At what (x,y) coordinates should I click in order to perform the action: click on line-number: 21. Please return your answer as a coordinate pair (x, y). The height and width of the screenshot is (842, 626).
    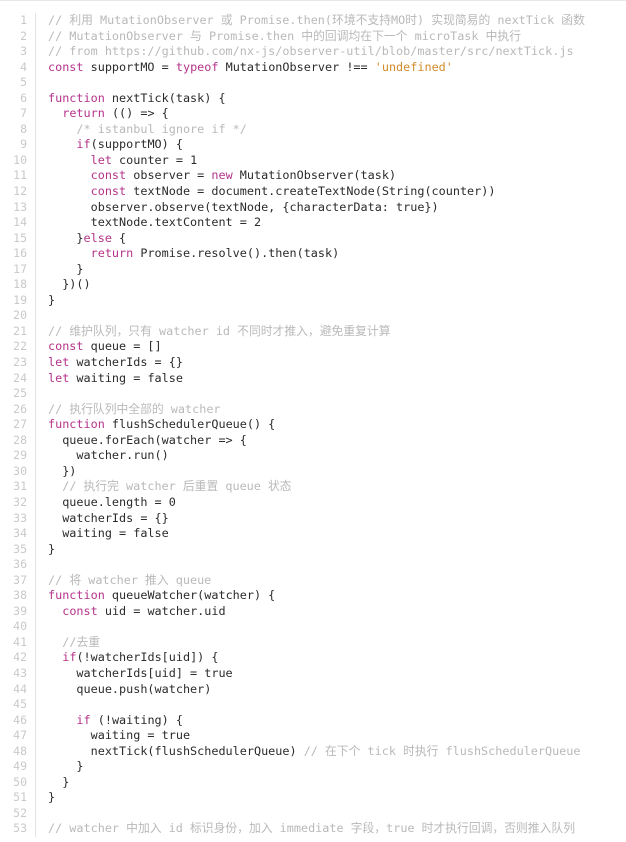
    Looking at the image, I should click on (20, 330).